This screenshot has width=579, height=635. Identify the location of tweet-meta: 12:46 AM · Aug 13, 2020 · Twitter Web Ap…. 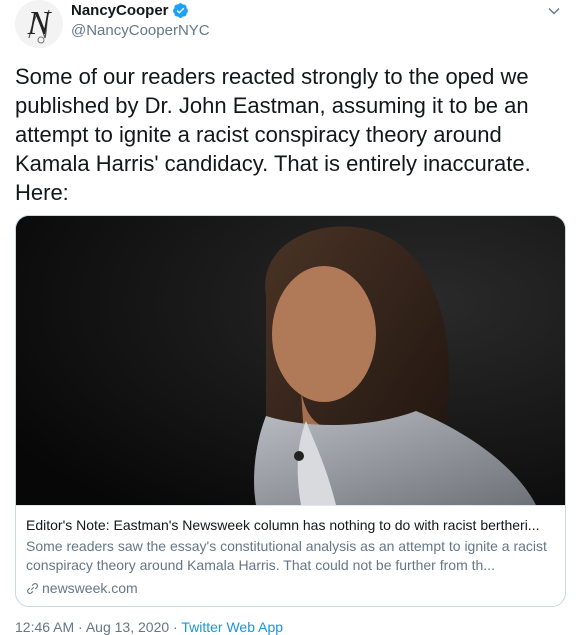
(149, 627).